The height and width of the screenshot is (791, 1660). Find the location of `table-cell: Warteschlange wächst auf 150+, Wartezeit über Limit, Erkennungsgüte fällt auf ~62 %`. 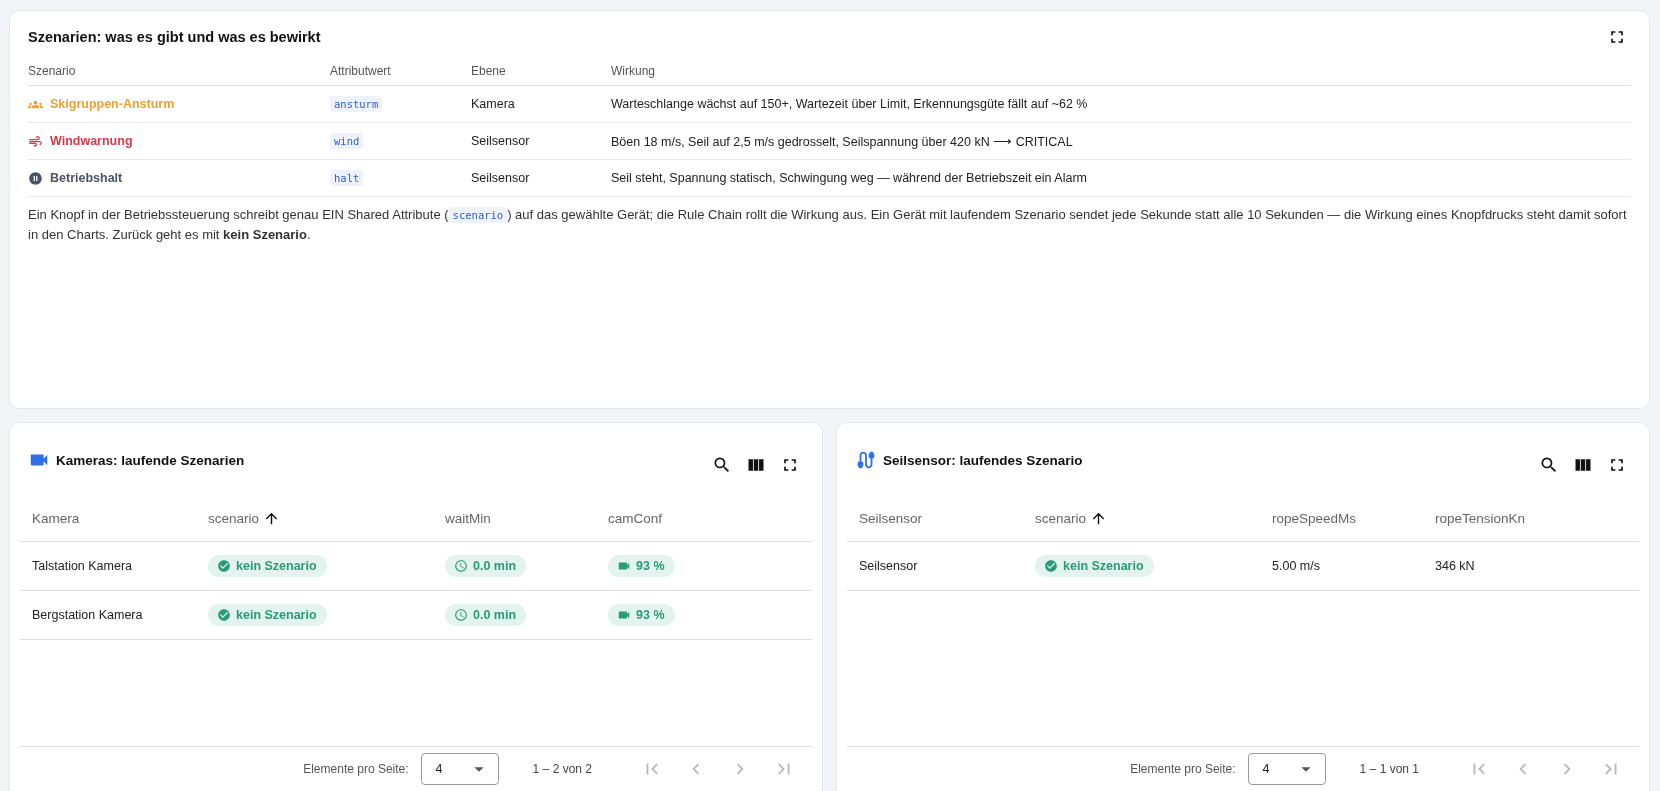

table-cell: Warteschlange wächst auf 150+, Wartezeit über Limit, Erkennungsgüte fällt auf ~62 % is located at coordinates (849, 104).